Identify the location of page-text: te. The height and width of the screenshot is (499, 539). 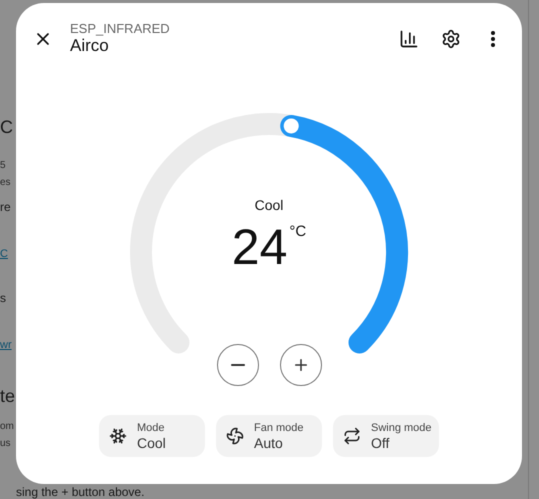
(8, 396).